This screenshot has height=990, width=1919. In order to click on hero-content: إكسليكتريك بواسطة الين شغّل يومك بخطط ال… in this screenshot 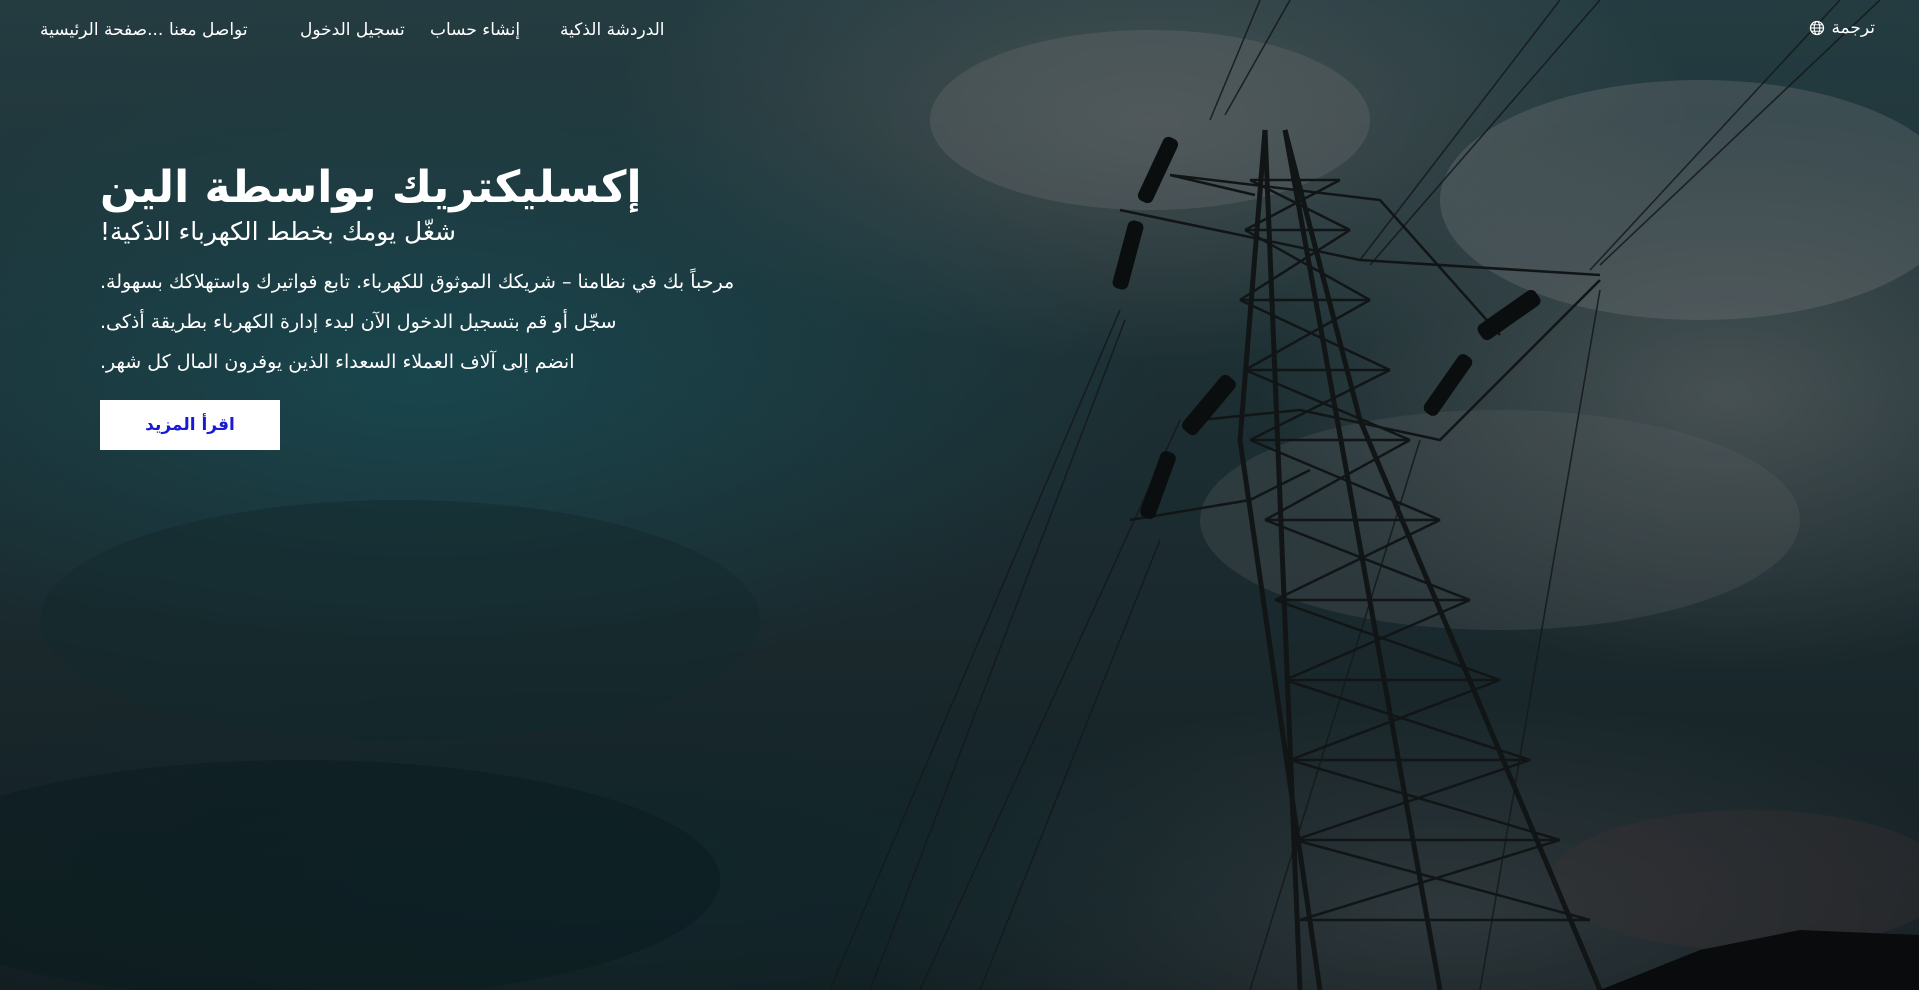, I will do `click(460, 271)`.